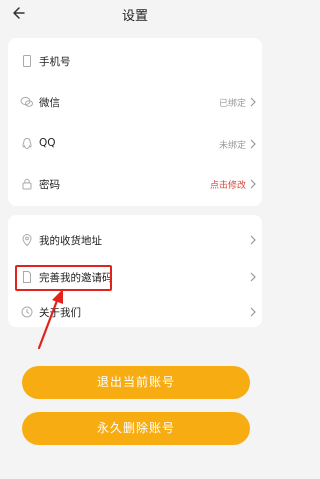 Image resolution: width=320 pixels, height=479 pixels. Describe the element at coordinates (136, 428) in the screenshot. I see `delete-account-button: 永久删除账号` at that location.